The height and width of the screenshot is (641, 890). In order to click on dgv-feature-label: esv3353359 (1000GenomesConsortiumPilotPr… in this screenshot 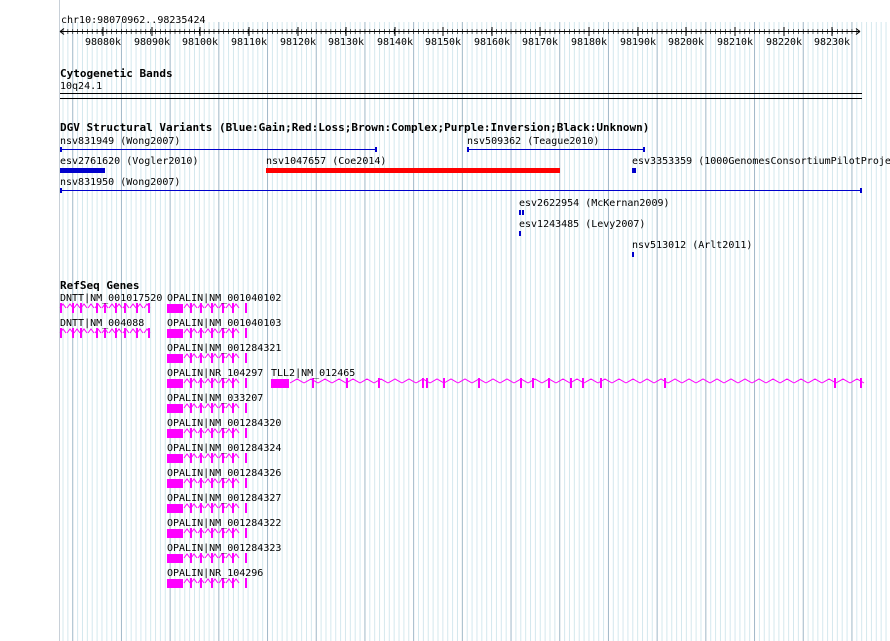, I will do `click(761, 161)`.